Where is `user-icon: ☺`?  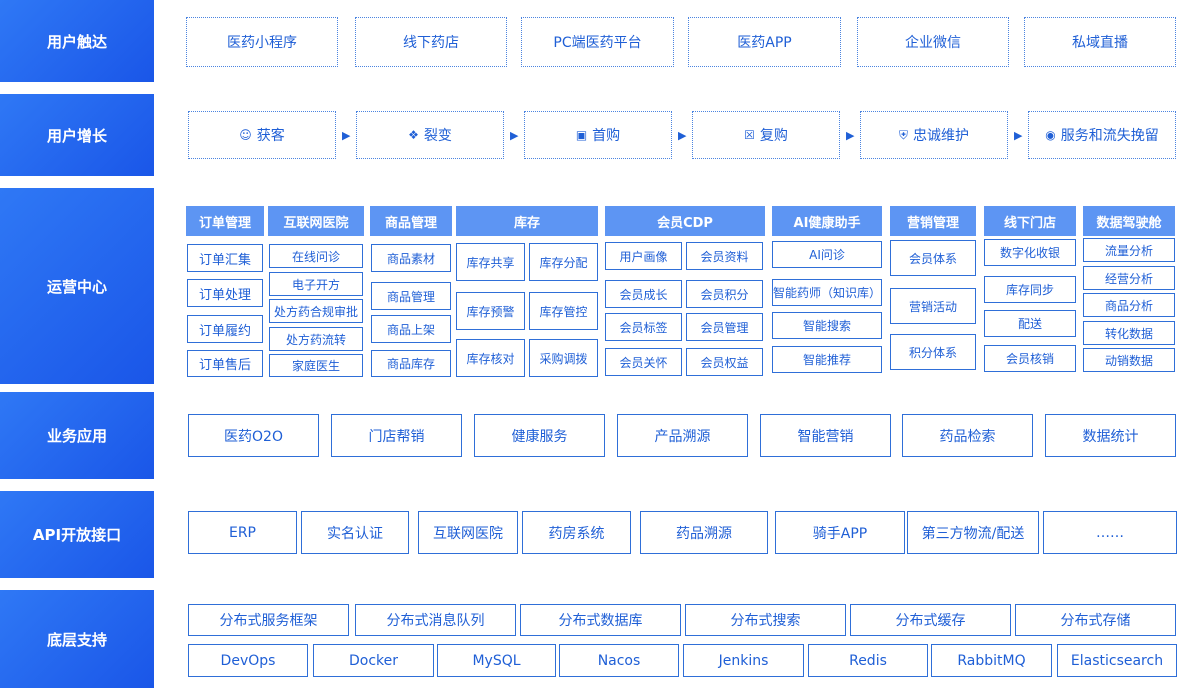
user-icon: ☺ is located at coordinates (245, 135).